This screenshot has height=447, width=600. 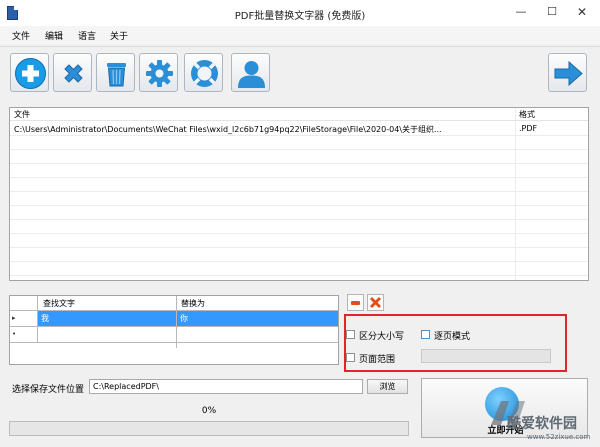 I want to click on save-location-label: 选择保存文件位置, so click(x=48, y=390).